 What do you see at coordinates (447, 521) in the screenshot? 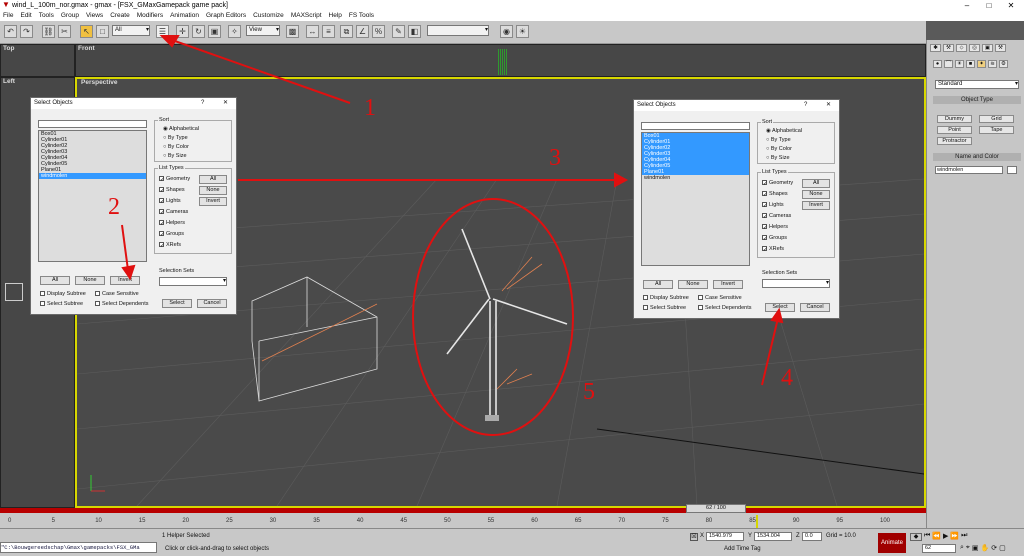
I see `timeline-tick-label: 50` at bounding box center [447, 521].